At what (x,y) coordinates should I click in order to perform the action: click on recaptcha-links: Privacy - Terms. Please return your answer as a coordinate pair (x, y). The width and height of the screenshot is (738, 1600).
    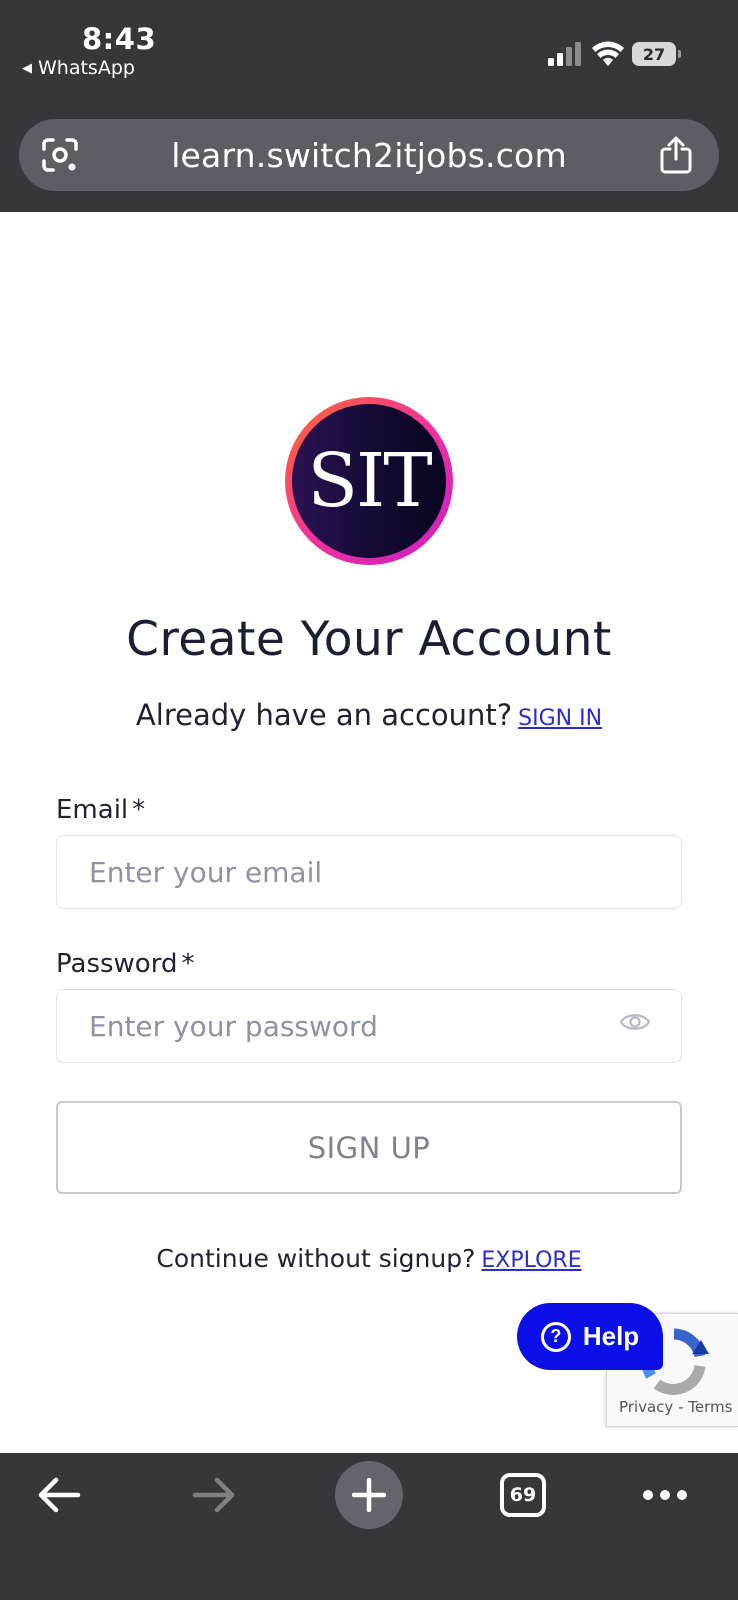
    Looking at the image, I should click on (675, 1407).